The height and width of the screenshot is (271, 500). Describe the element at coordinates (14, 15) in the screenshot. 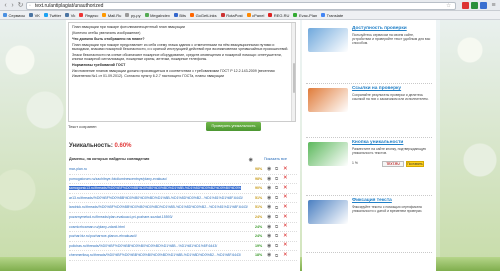

I see `bookmark-item: Сервисы` at that location.